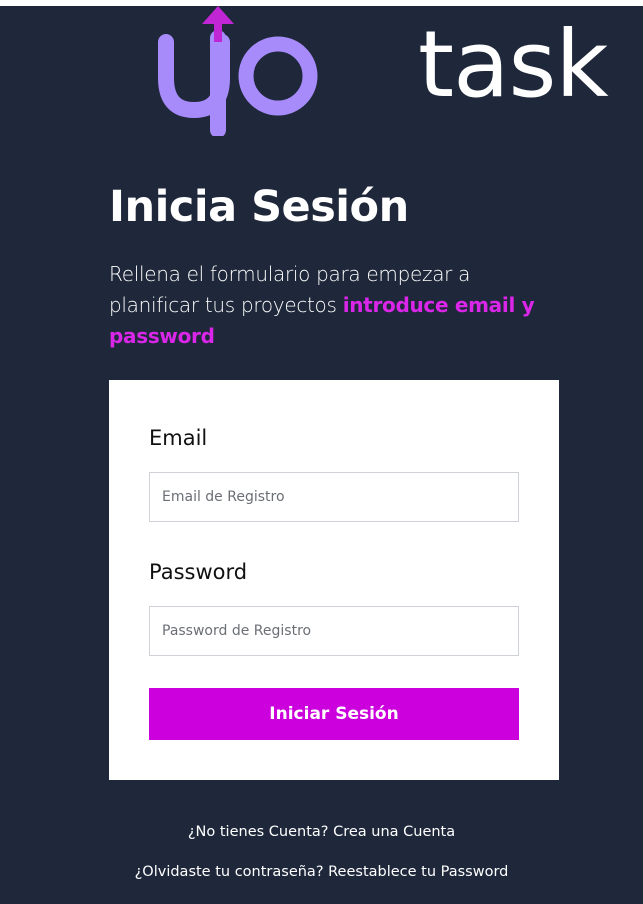 The image size is (643, 904). What do you see at coordinates (178, 438) in the screenshot?
I see `email-label: Email` at bounding box center [178, 438].